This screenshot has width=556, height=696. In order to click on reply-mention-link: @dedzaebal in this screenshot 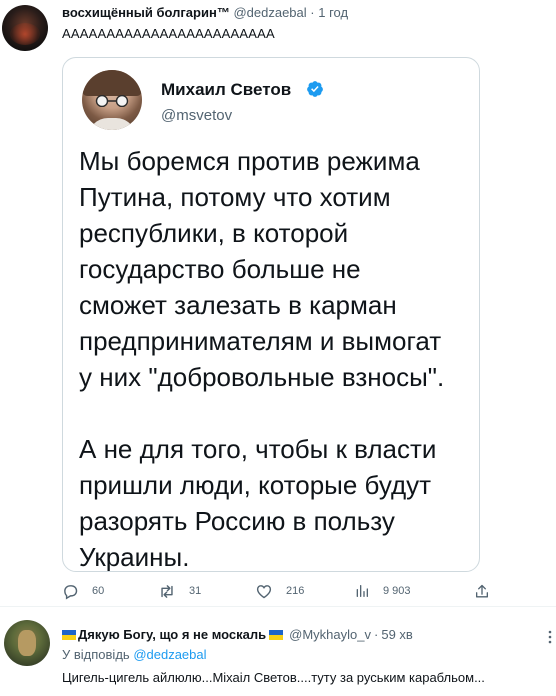, I will do `click(169, 654)`.